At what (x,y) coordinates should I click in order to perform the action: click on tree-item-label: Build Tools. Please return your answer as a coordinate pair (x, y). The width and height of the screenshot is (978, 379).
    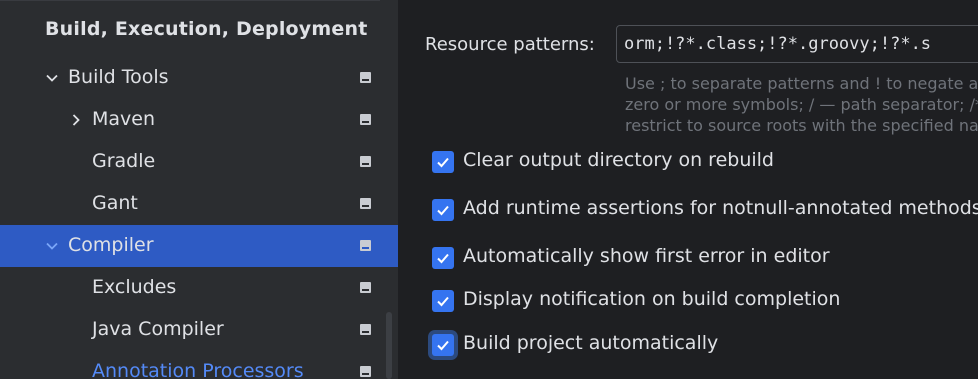
    Looking at the image, I should click on (118, 77).